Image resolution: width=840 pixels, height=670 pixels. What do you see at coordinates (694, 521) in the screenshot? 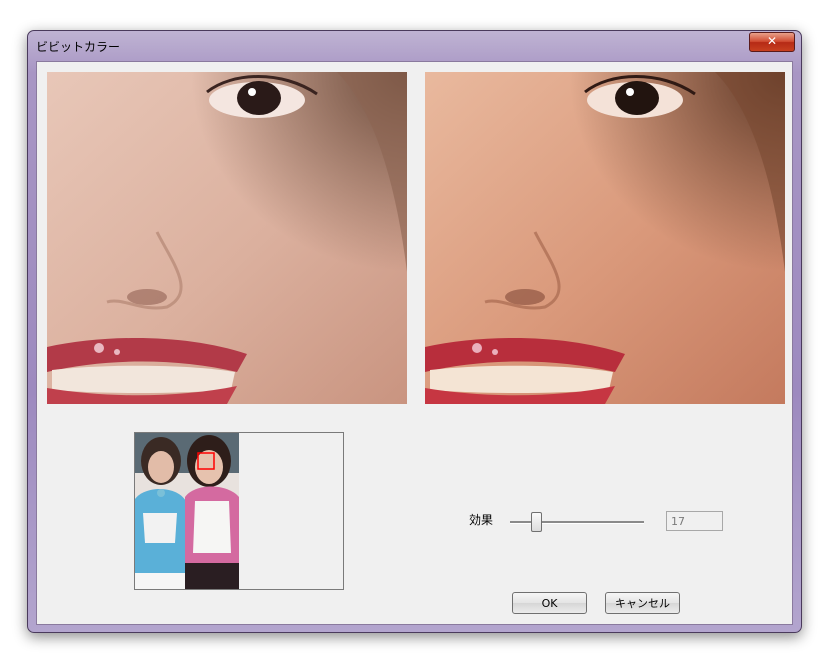
I see `effect-value-field: 17` at bounding box center [694, 521].